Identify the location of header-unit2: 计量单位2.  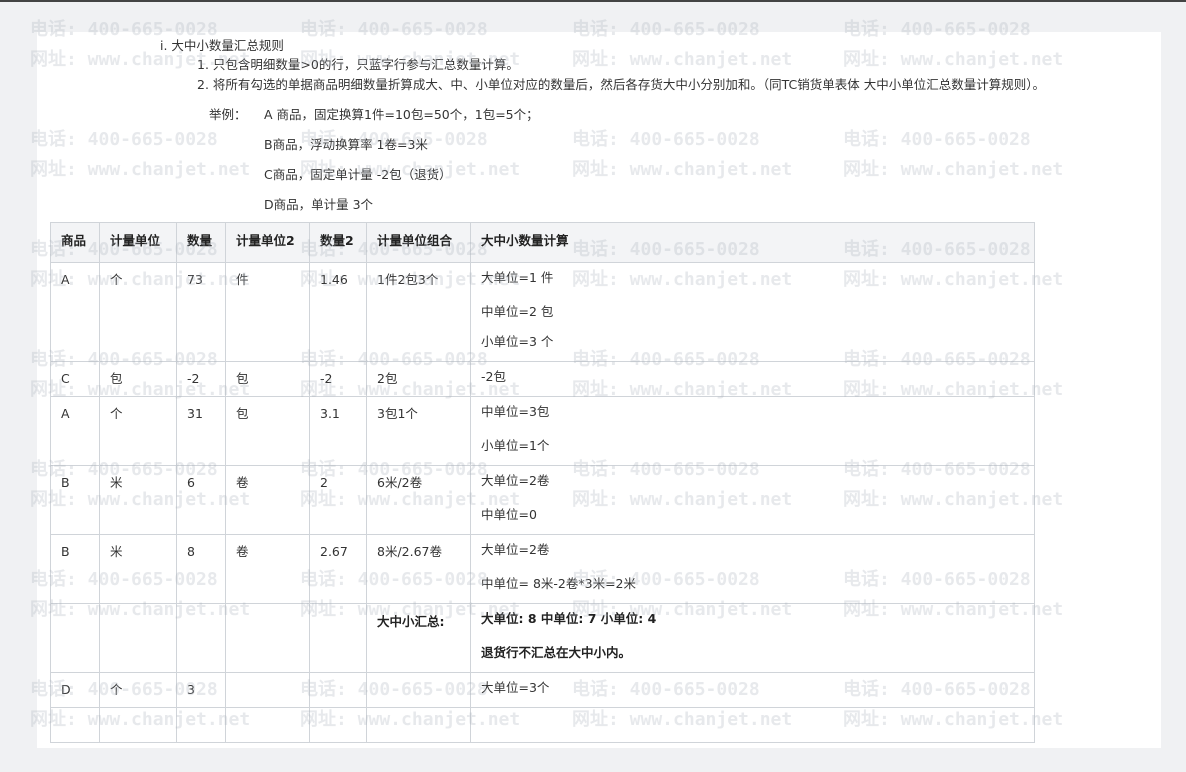
(267, 242).